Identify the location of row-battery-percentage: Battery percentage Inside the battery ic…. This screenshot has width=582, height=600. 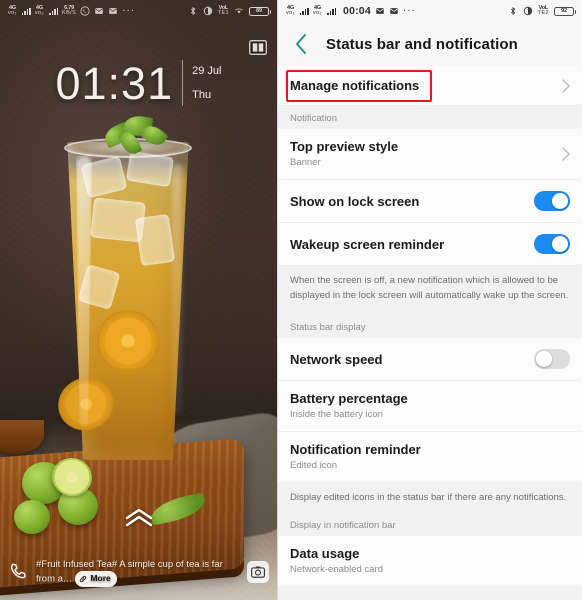
(430, 406).